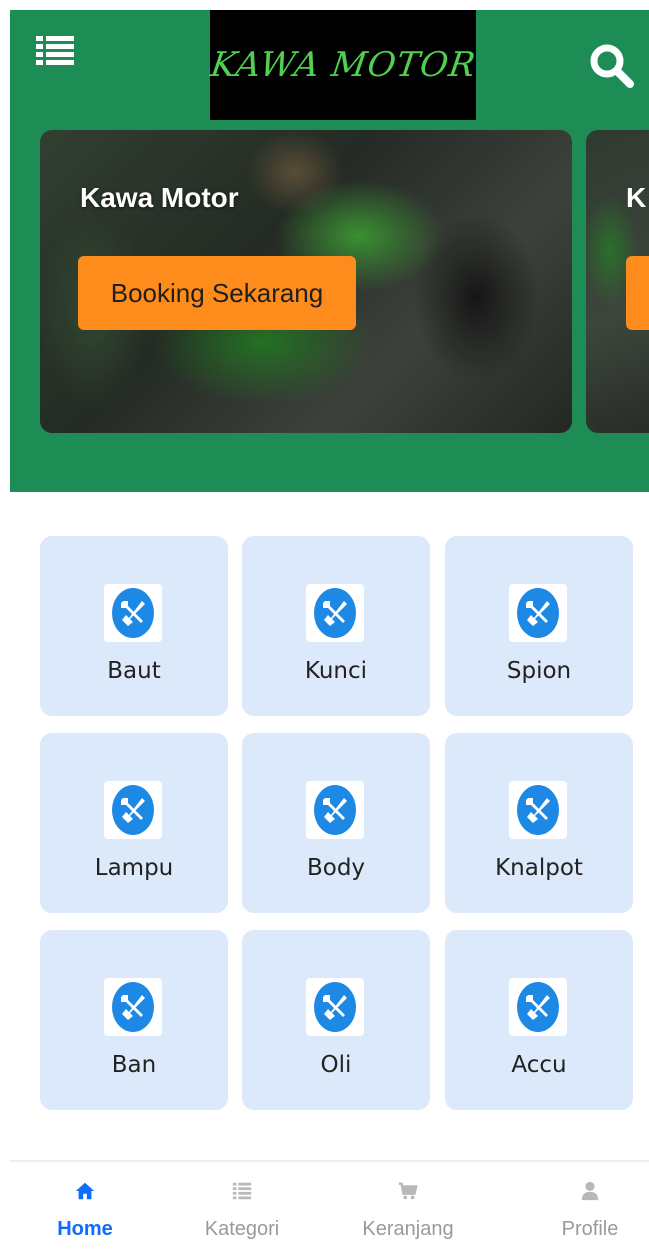  I want to click on category-item-knalpot: Knalpot, so click(539, 823).